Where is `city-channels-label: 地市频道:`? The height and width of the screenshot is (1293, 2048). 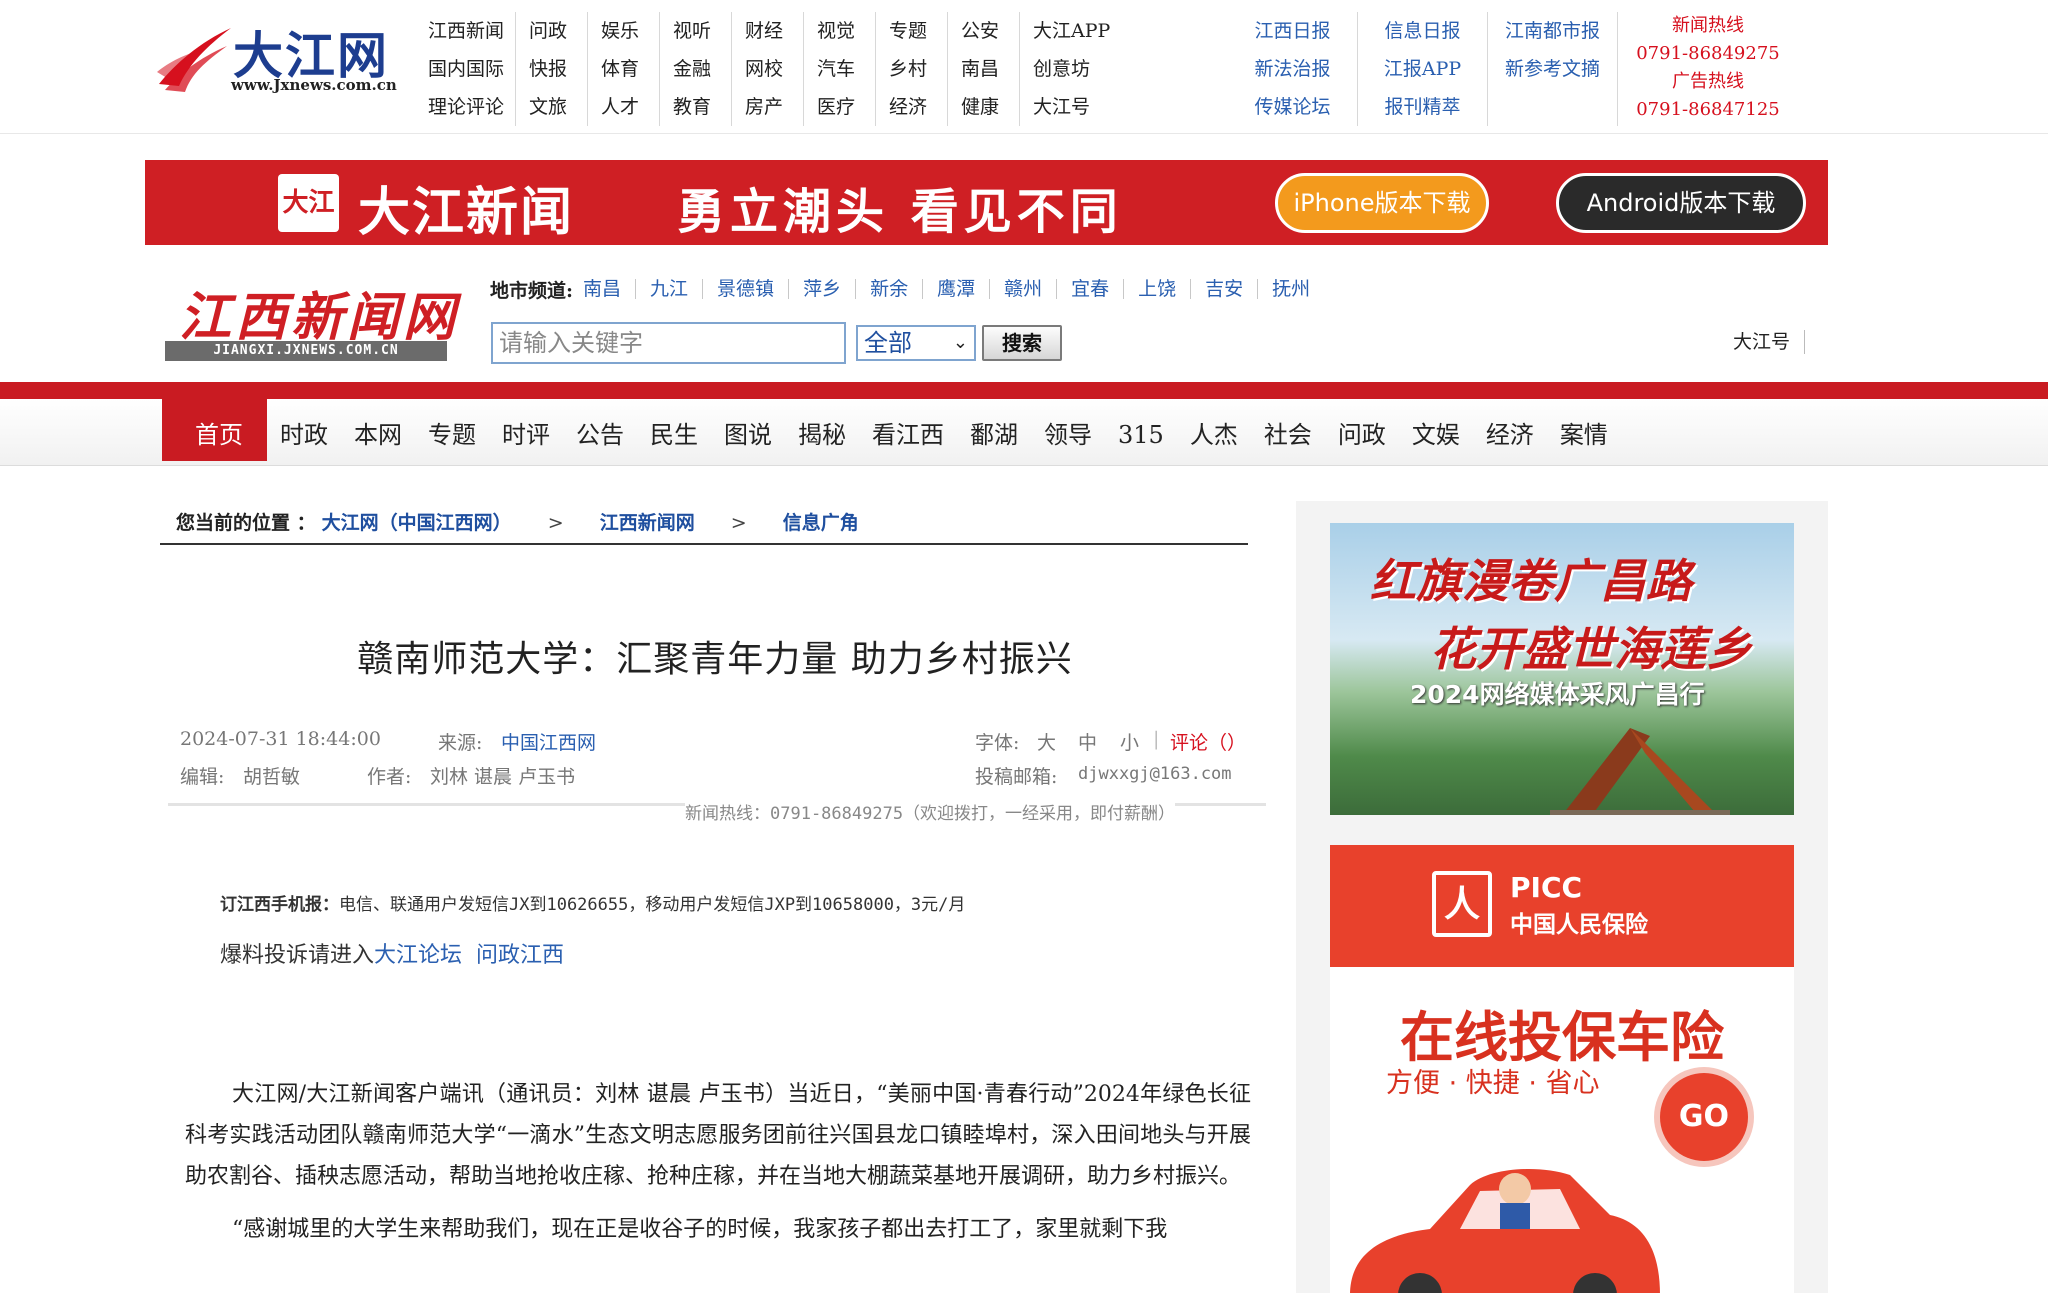
city-channels-label: 地市频道: is located at coordinates (532, 290).